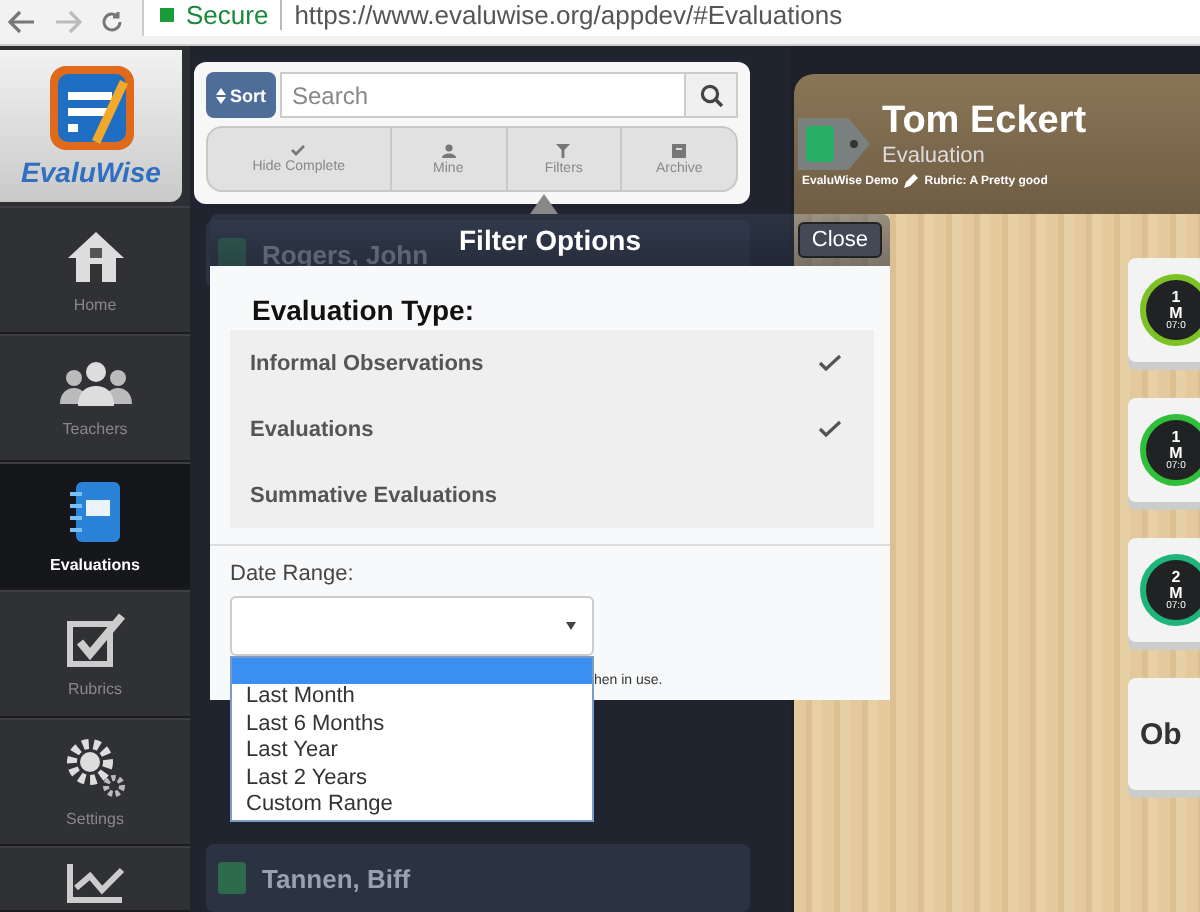  I want to click on type-option: Evaluations, so click(552, 429).